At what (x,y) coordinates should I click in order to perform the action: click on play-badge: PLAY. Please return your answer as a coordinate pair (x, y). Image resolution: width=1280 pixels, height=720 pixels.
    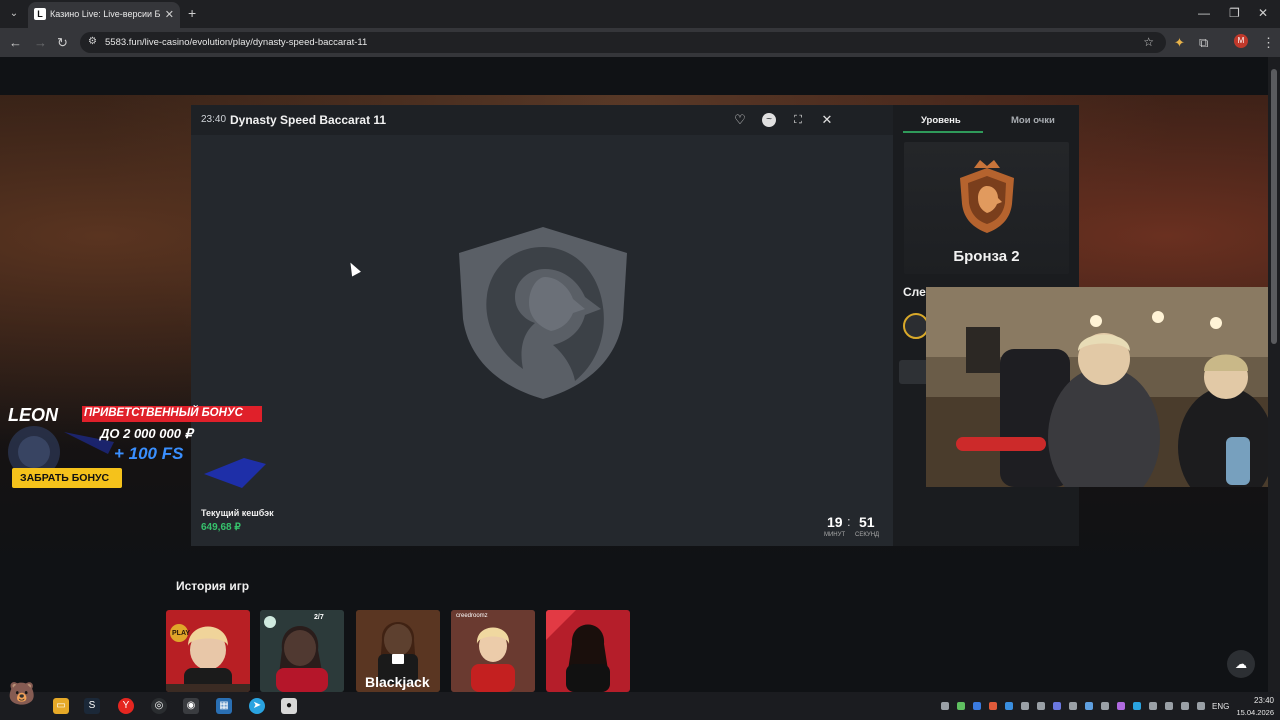
    Looking at the image, I should click on (181, 633).